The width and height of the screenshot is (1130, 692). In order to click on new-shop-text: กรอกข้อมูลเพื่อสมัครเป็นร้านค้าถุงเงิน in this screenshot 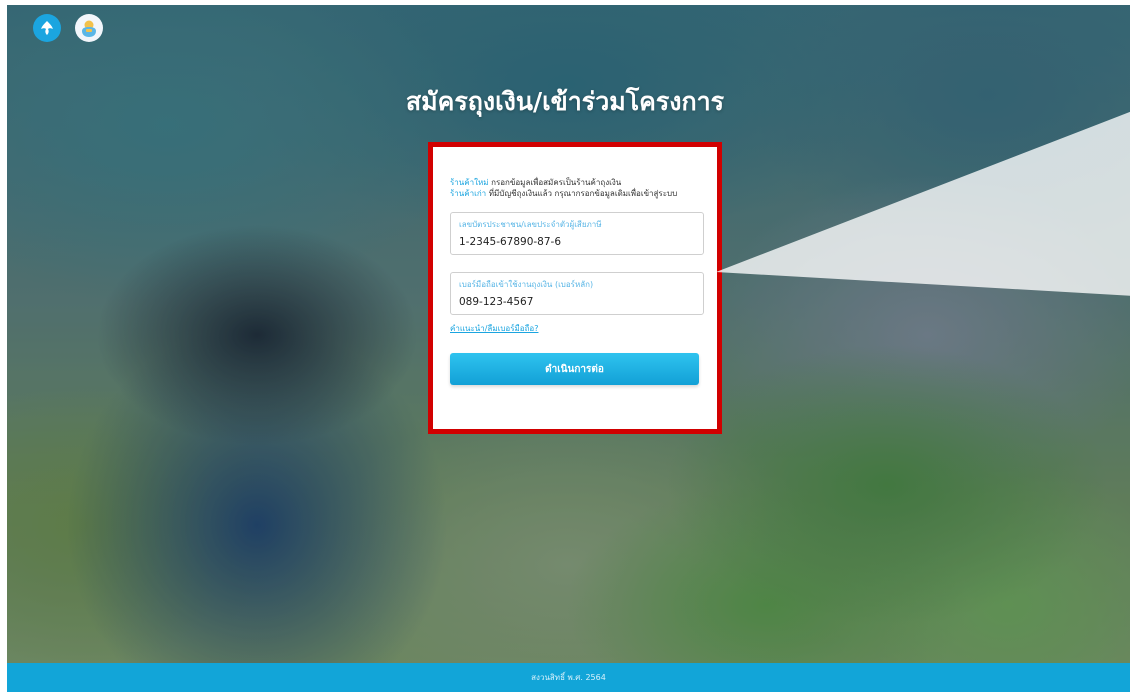, I will do `click(555, 182)`.